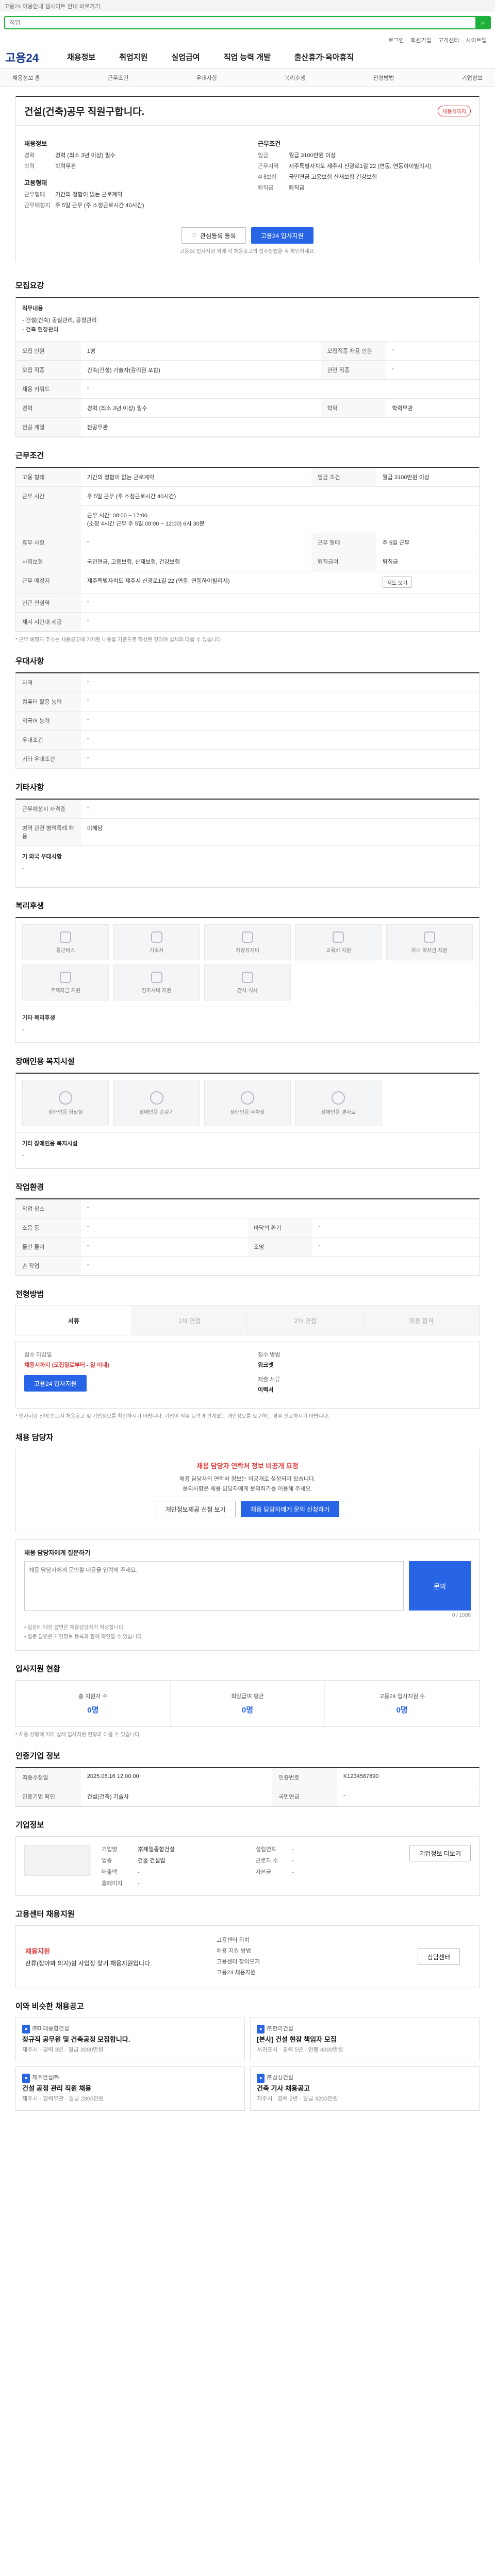  What do you see at coordinates (118, 78) in the screenshot?
I see `tab-conditions: 근무조건` at bounding box center [118, 78].